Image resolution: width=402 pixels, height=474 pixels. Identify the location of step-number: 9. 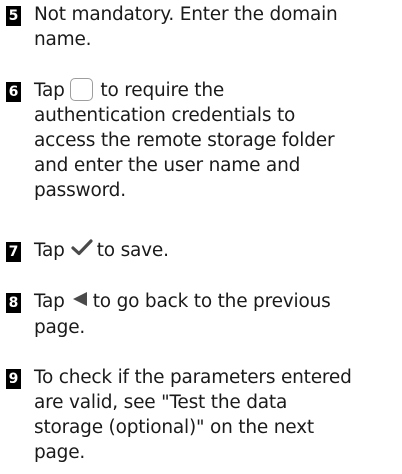
(13, 379).